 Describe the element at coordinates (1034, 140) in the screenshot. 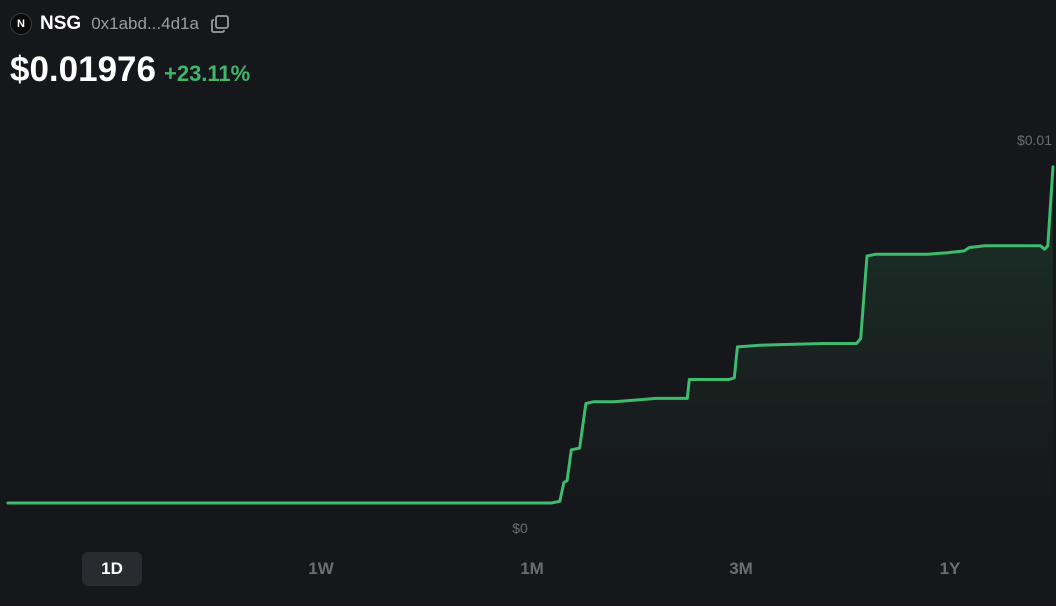

I see `max-price-label: $0.01` at that location.